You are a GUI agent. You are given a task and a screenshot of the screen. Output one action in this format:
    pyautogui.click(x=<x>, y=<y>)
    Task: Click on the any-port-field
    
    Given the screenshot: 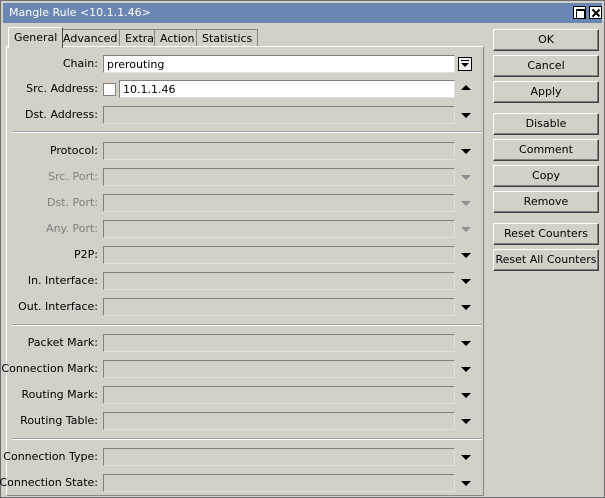 What is the action you would take?
    pyautogui.click(x=279, y=229)
    